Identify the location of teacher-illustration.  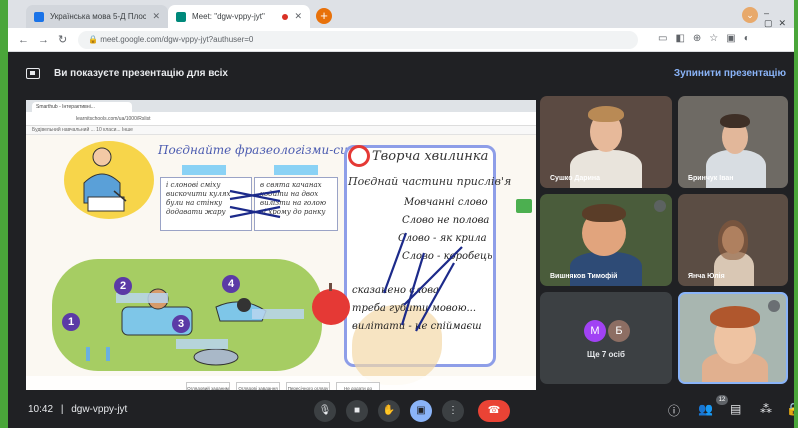
(105, 179).